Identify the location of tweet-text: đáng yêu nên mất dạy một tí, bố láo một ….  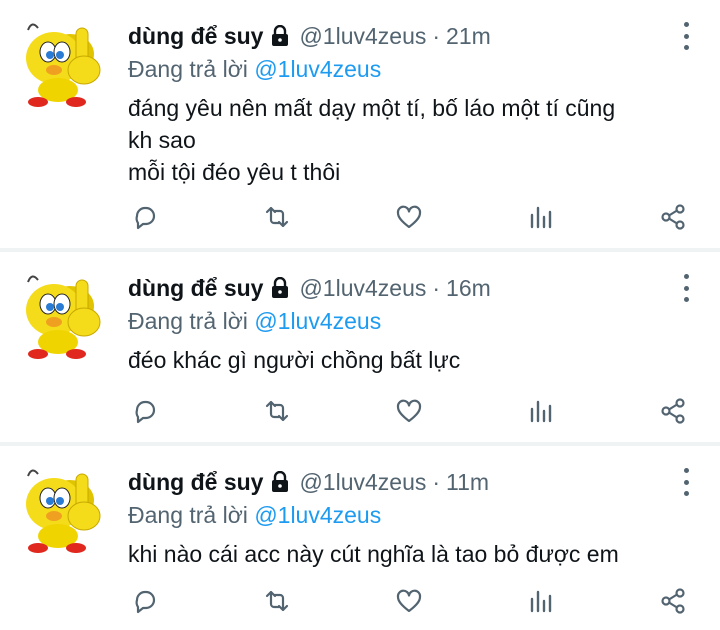
(415, 140).